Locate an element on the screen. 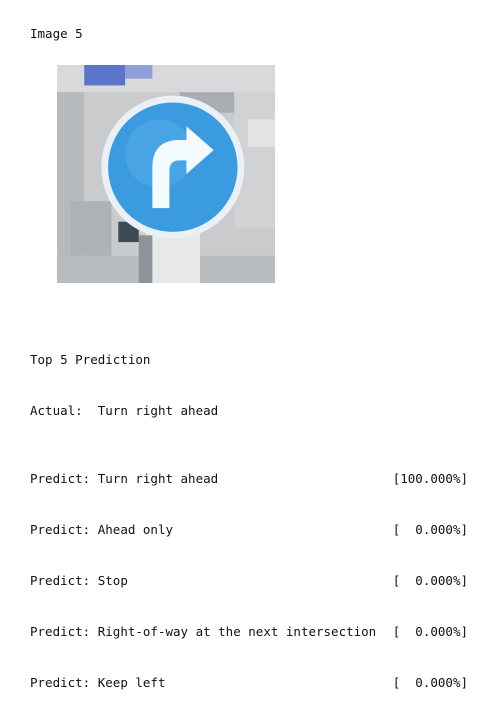 The height and width of the screenshot is (708, 501). prediction-row: Predict: Ahead only [ 0.000%] is located at coordinates (249, 529).